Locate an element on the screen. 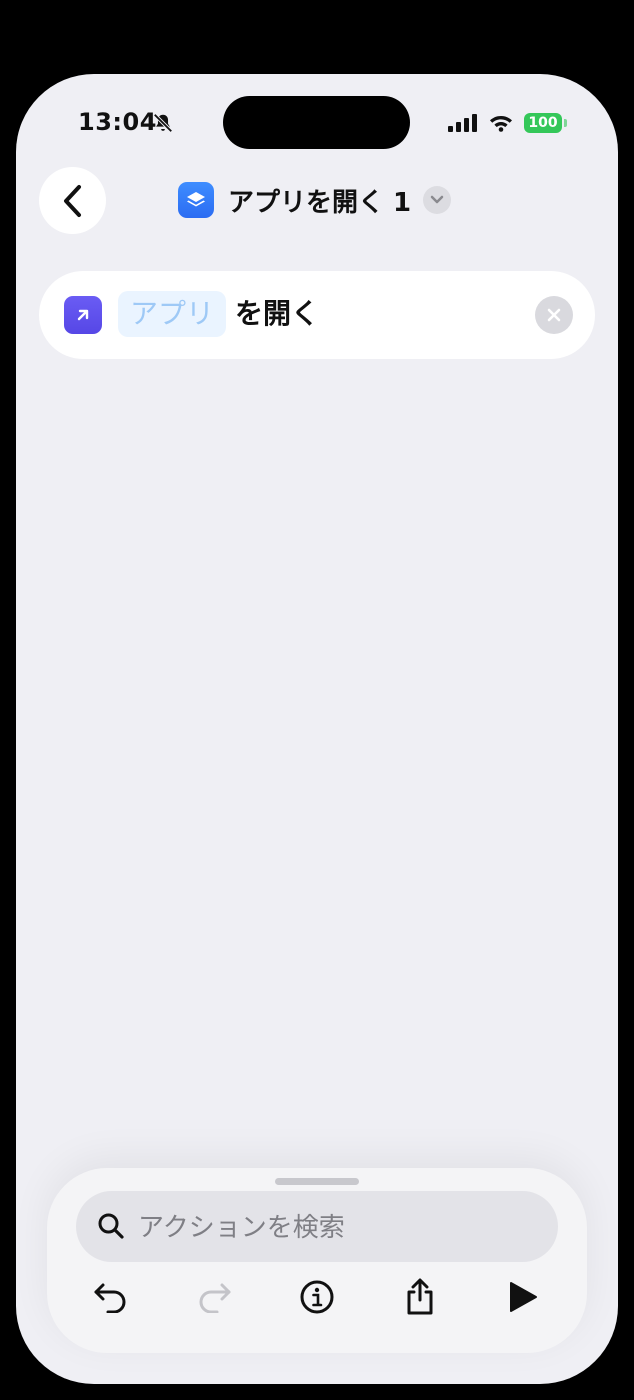 The height and width of the screenshot is (1400, 634). chevron-left-icon is located at coordinates (72, 200).